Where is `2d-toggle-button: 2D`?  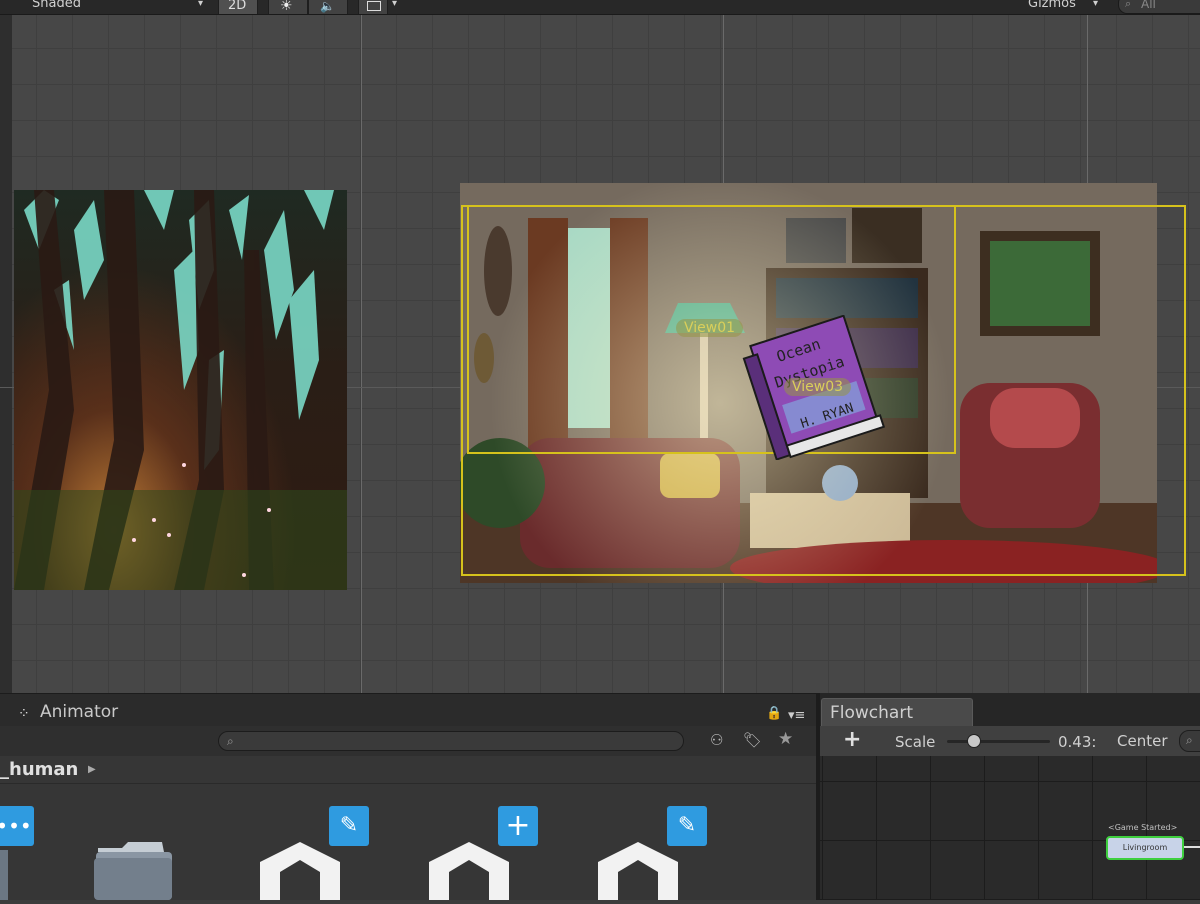 2d-toggle-button: 2D is located at coordinates (238, 7).